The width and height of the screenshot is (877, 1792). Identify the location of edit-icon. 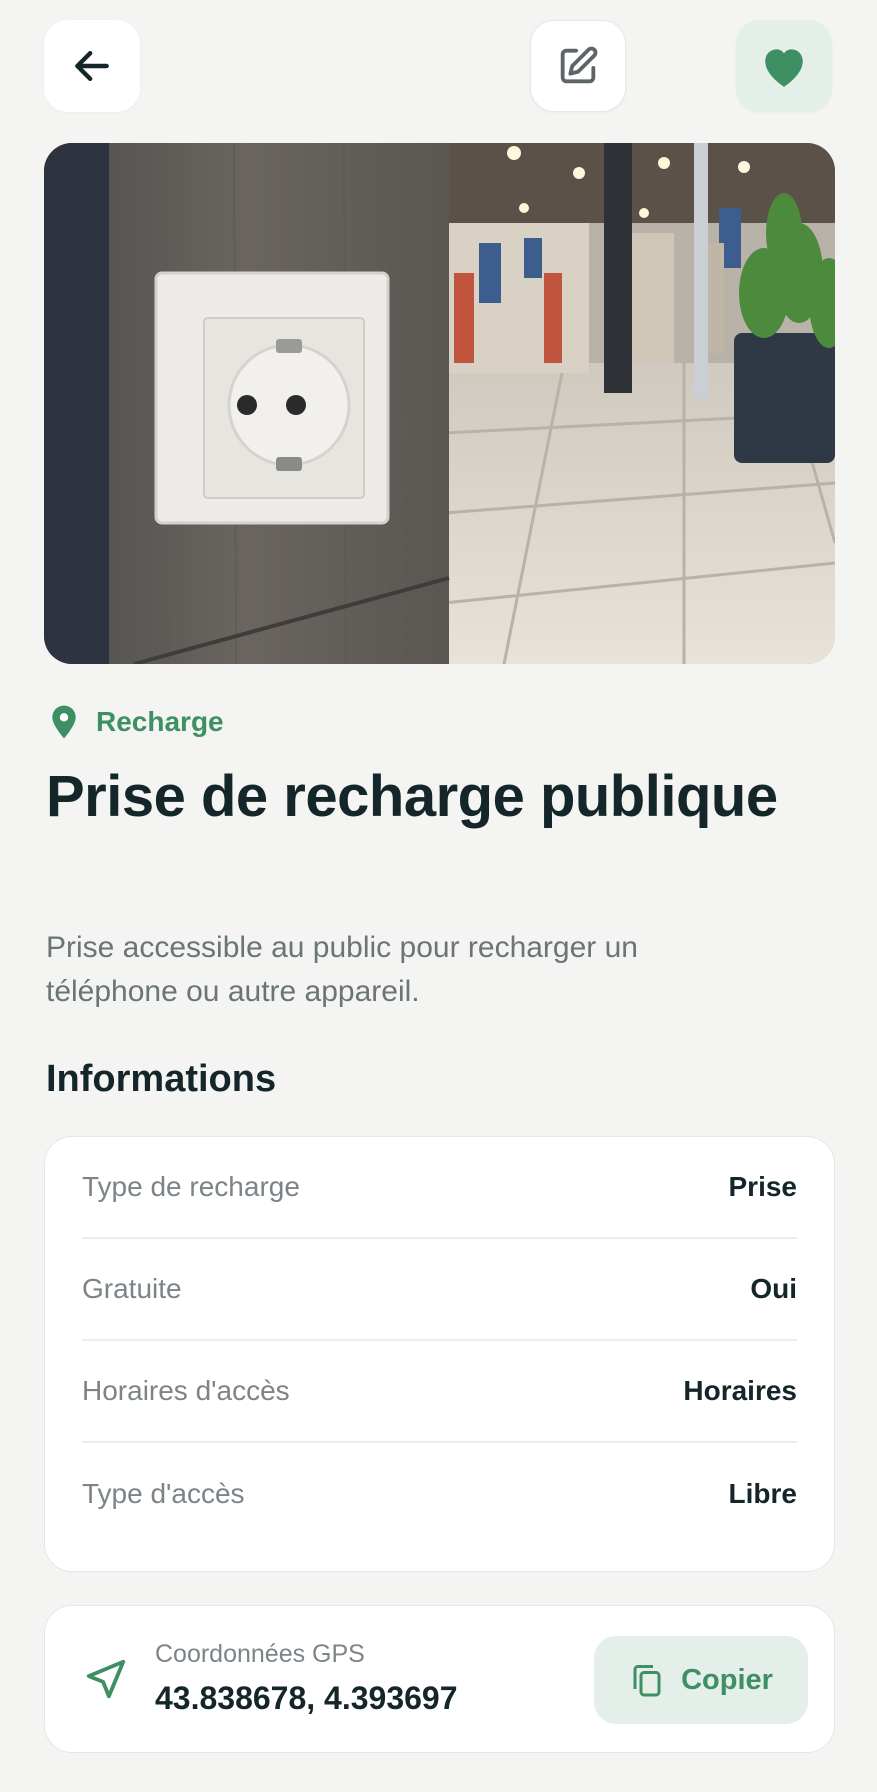
(579, 65).